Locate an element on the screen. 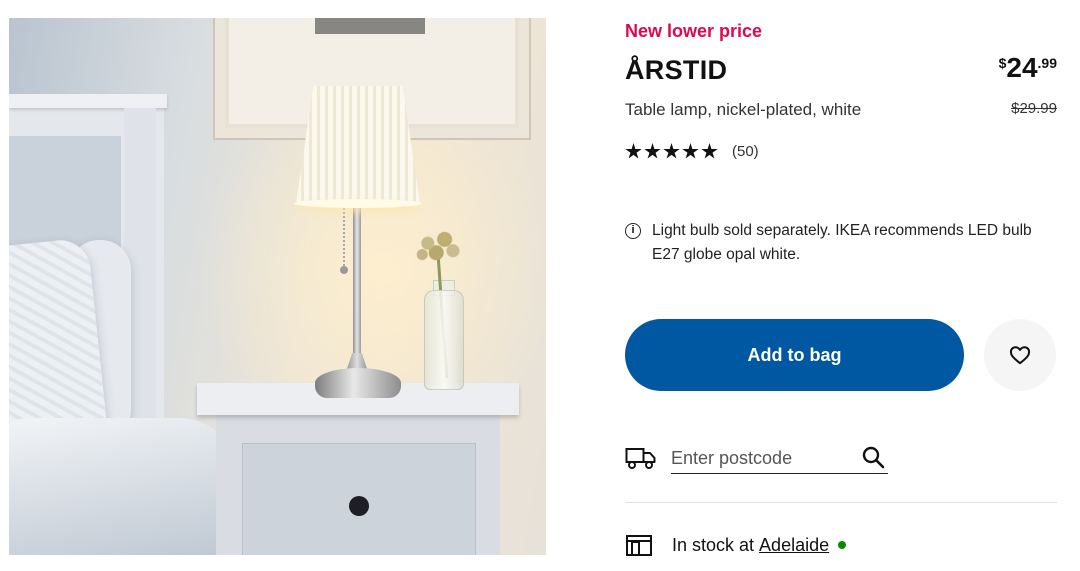 The height and width of the screenshot is (571, 1080). store-link: Adelaide is located at coordinates (794, 545).